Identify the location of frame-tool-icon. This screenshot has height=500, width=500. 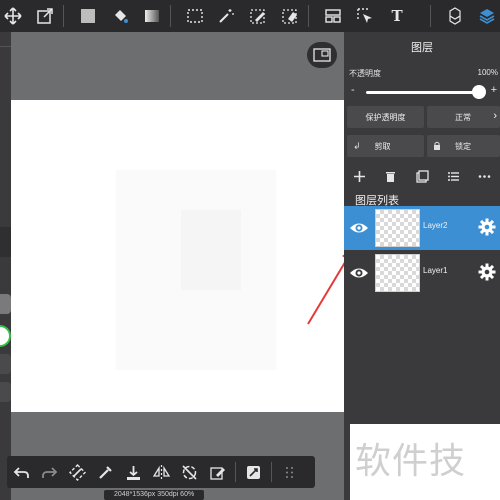
(333, 16).